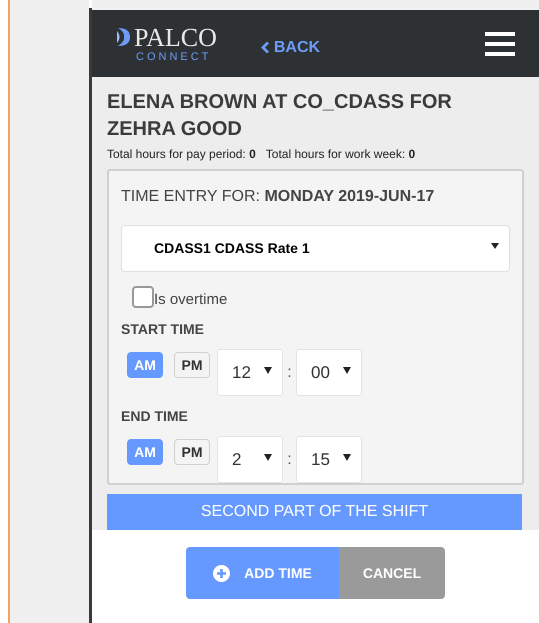 The image size is (539, 623). What do you see at coordinates (250, 459) in the screenshot?
I see `hour-select: 2` at bounding box center [250, 459].